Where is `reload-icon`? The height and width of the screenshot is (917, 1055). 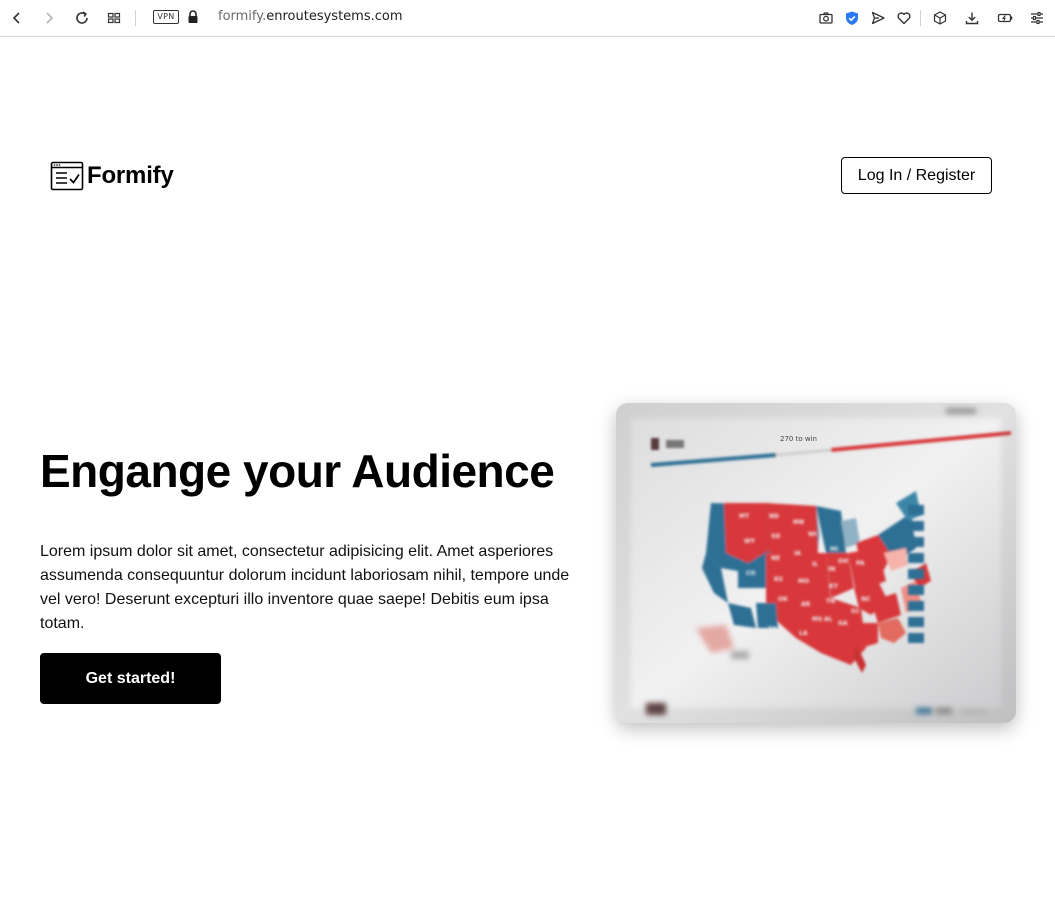
reload-icon is located at coordinates (82, 18).